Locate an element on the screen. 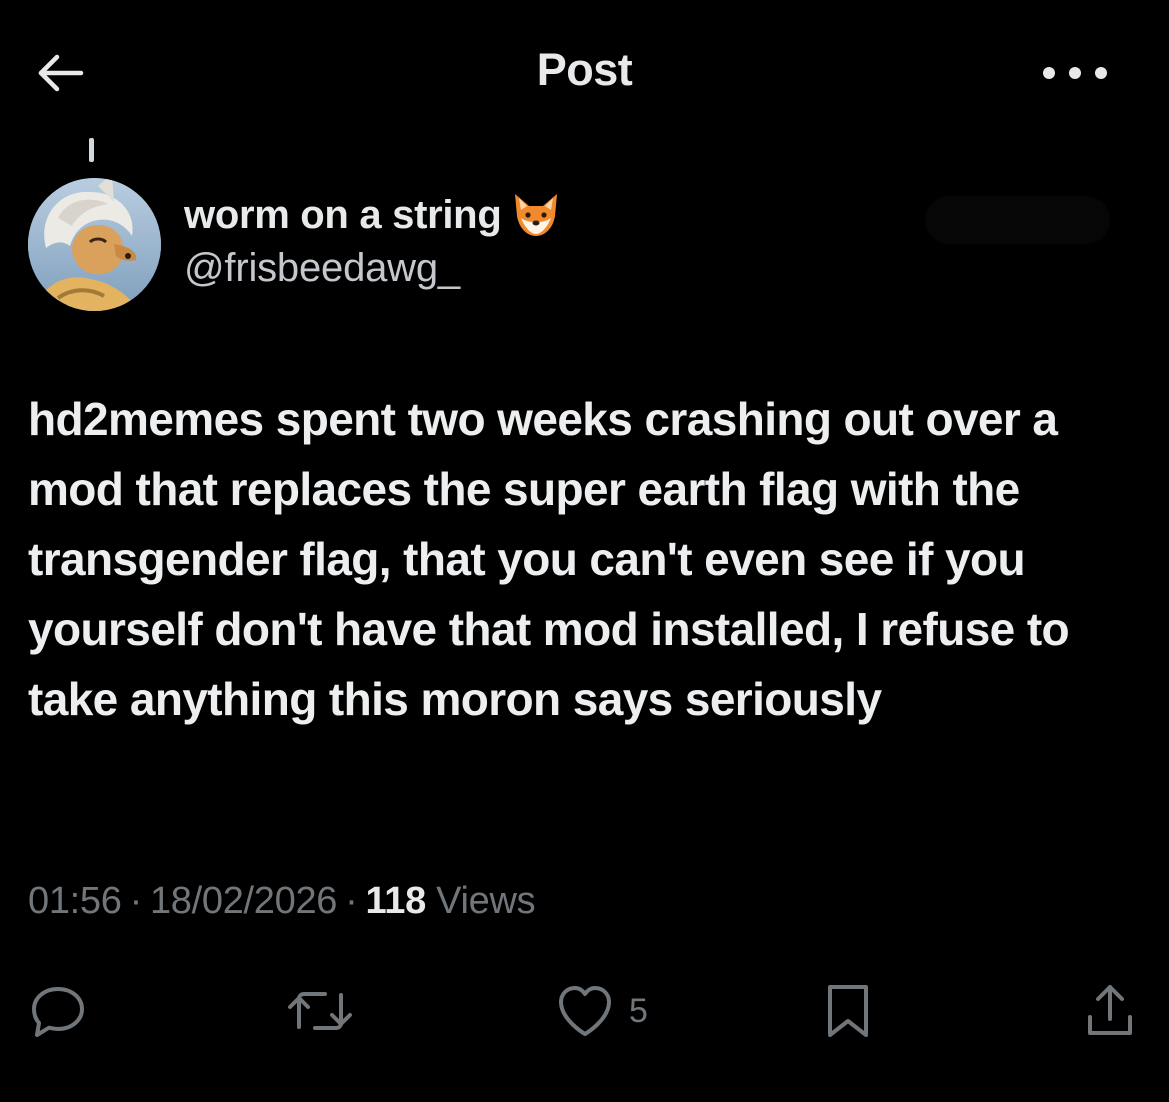 The image size is (1169, 1102). heart-icon is located at coordinates (585, 1011).